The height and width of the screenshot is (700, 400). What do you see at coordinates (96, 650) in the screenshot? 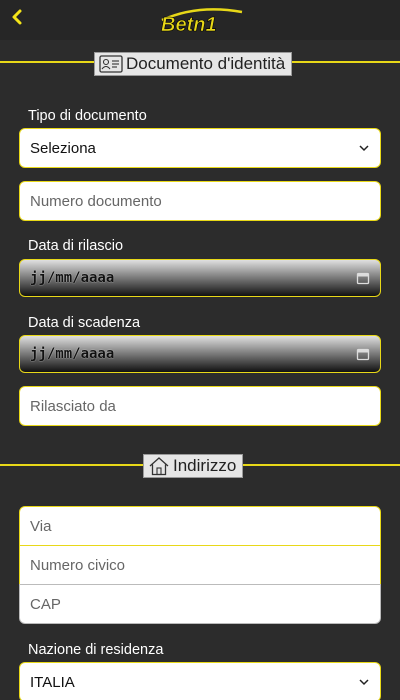
I see `country-label: Nazione di residenza` at bounding box center [96, 650].